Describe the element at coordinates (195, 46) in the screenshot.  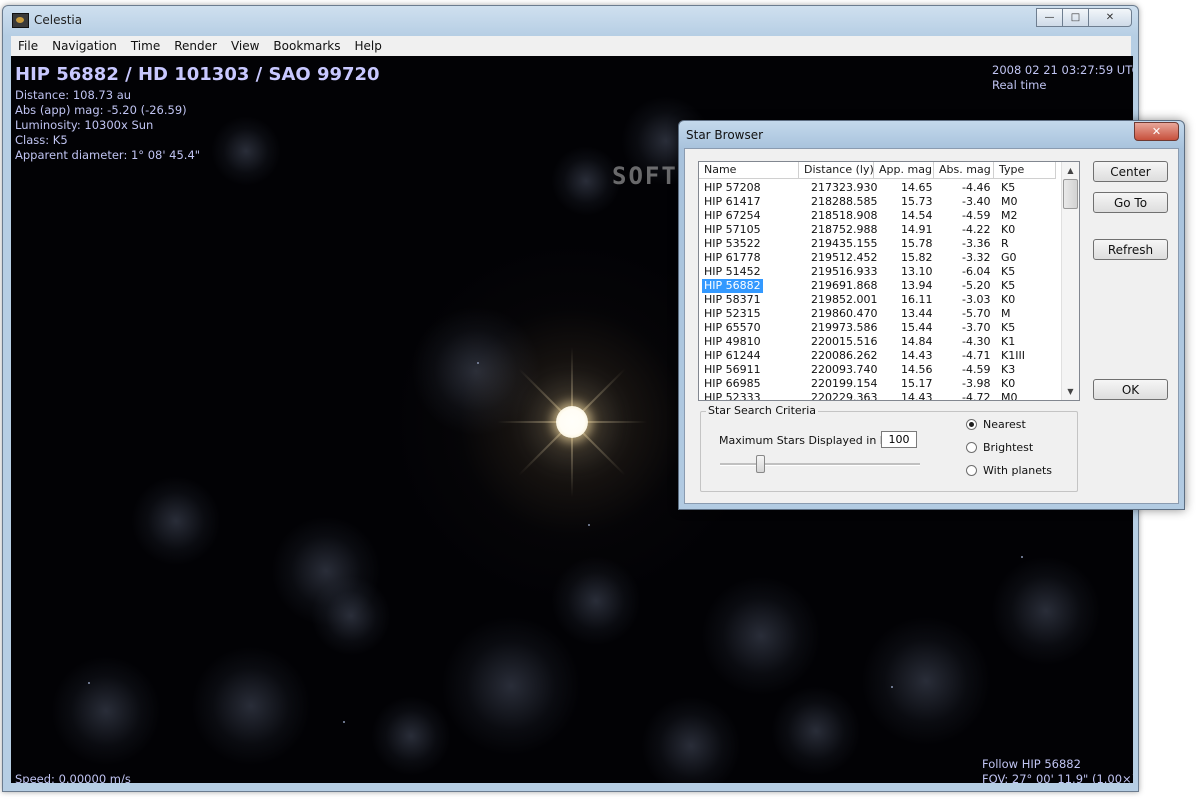
I see `menu-render: Render` at that location.